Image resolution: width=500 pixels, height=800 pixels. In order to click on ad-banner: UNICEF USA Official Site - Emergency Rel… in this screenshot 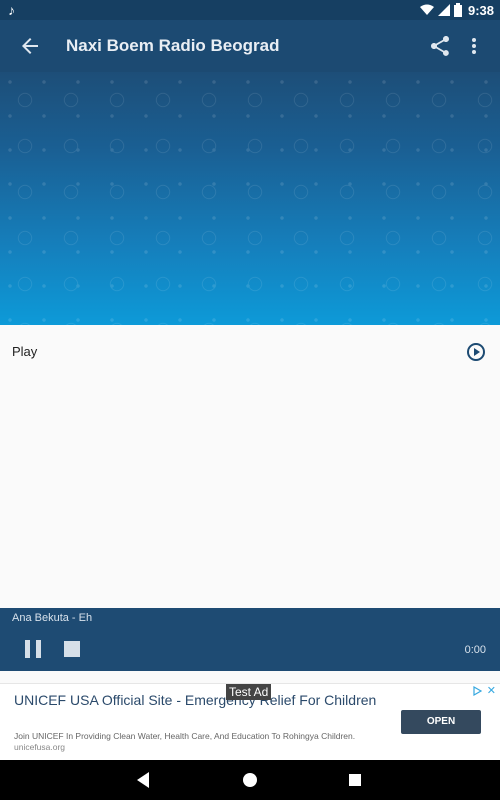, I will do `click(250, 722)`.